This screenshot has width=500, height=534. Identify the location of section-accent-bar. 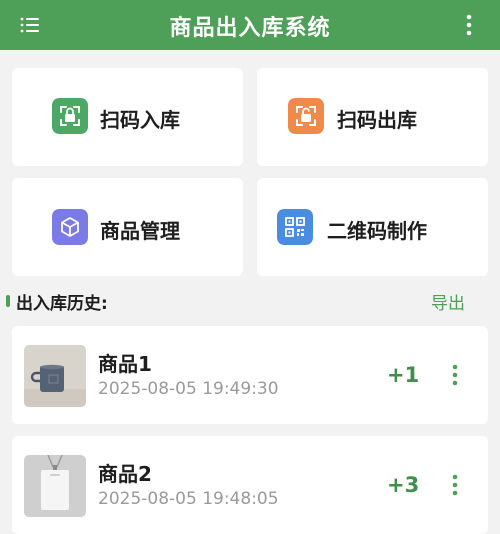
(8, 301).